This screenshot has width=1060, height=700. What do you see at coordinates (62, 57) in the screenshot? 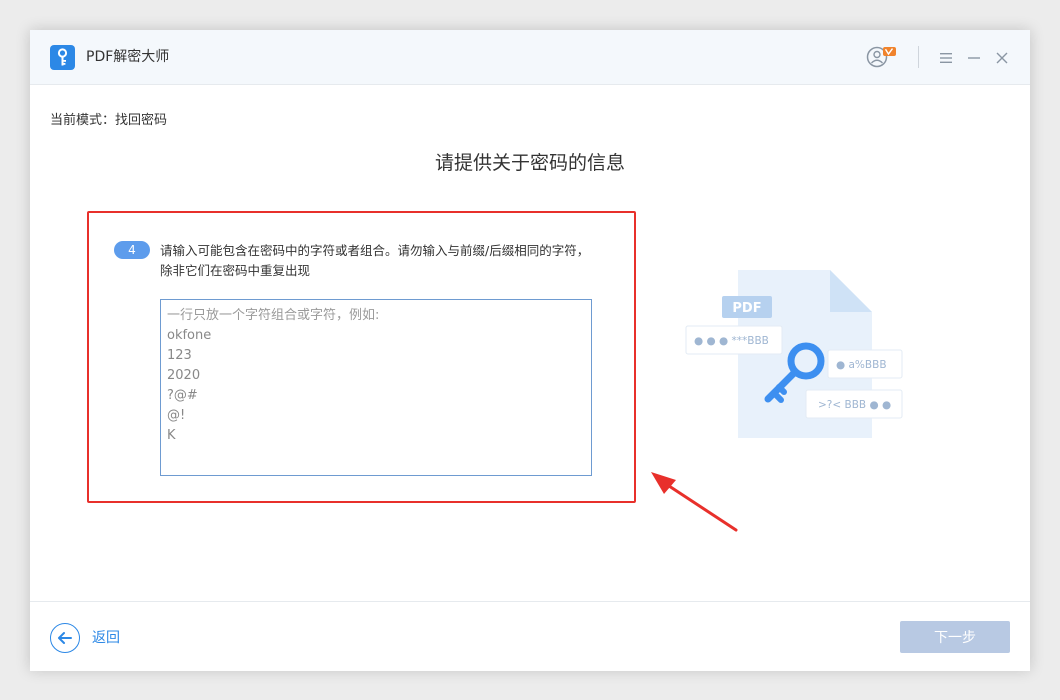
I see `key-logo-icon` at bounding box center [62, 57].